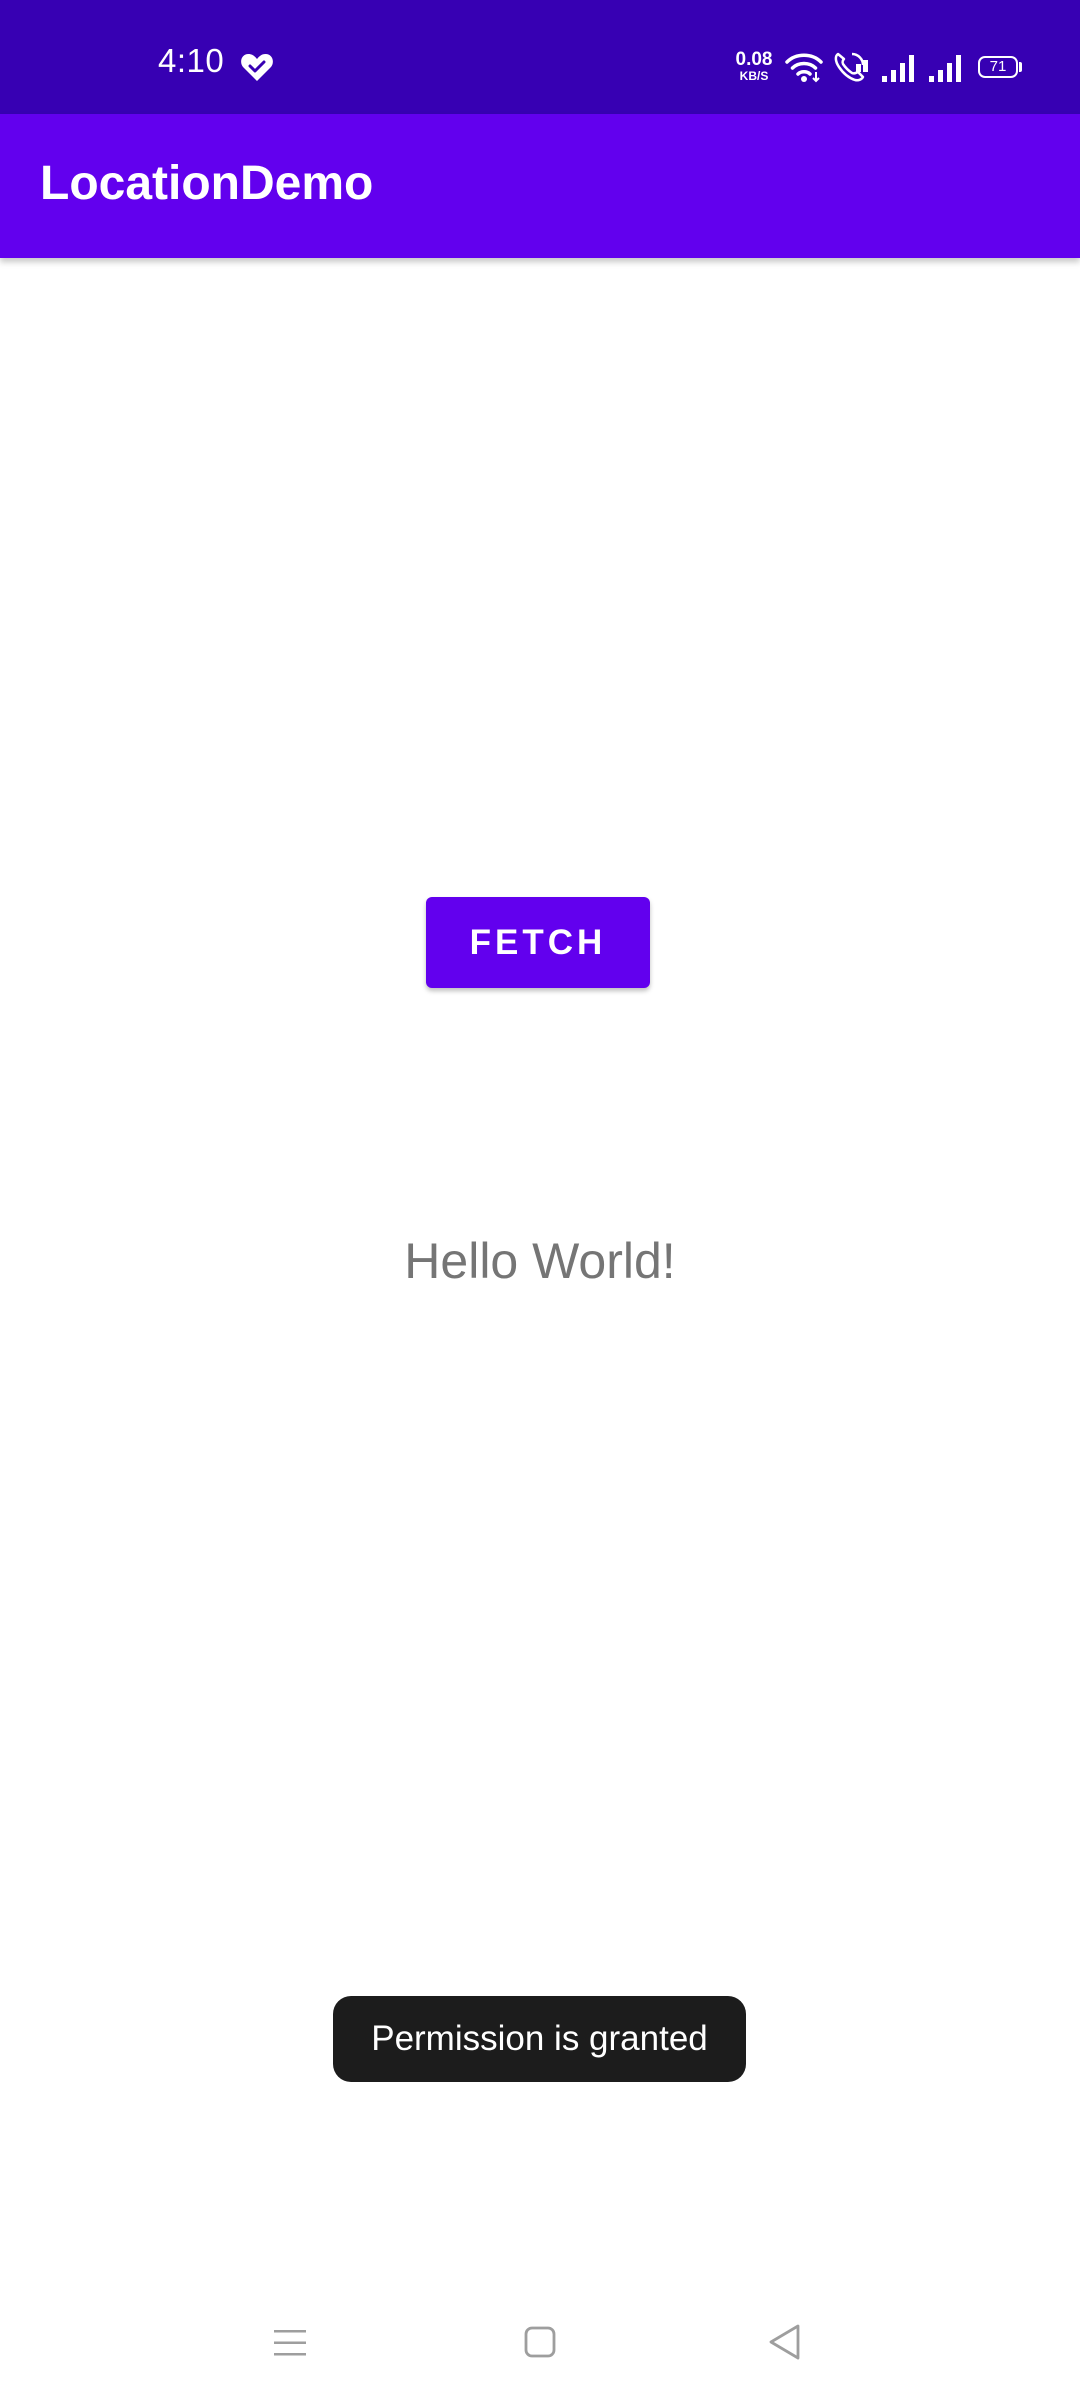 The height and width of the screenshot is (2400, 1080). I want to click on fetch-button: FETCH, so click(538, 942).